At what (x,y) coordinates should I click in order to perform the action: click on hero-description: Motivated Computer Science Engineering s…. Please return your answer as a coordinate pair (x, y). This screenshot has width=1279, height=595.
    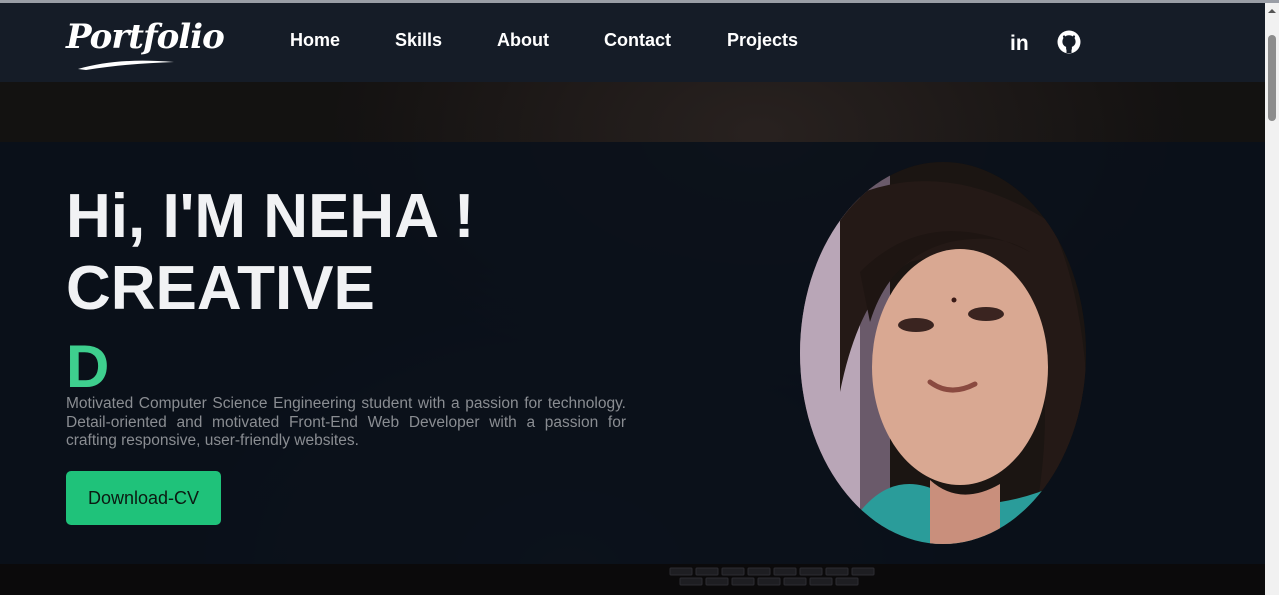
    Looking at the image, I should click on (346, 422).